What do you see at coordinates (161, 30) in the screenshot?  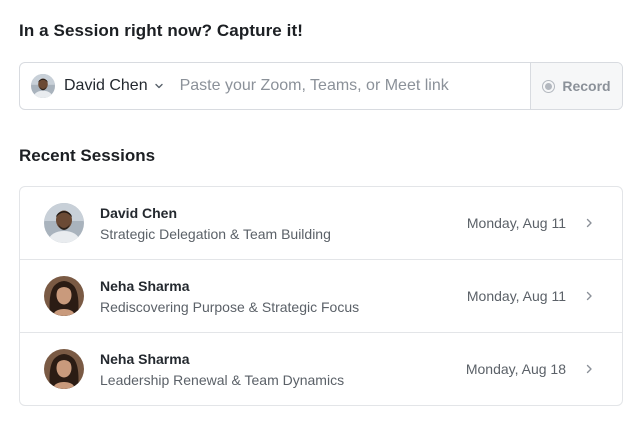 I see `capture-title: In a Session right now? Capture it!` at bounding box center [161, 30].